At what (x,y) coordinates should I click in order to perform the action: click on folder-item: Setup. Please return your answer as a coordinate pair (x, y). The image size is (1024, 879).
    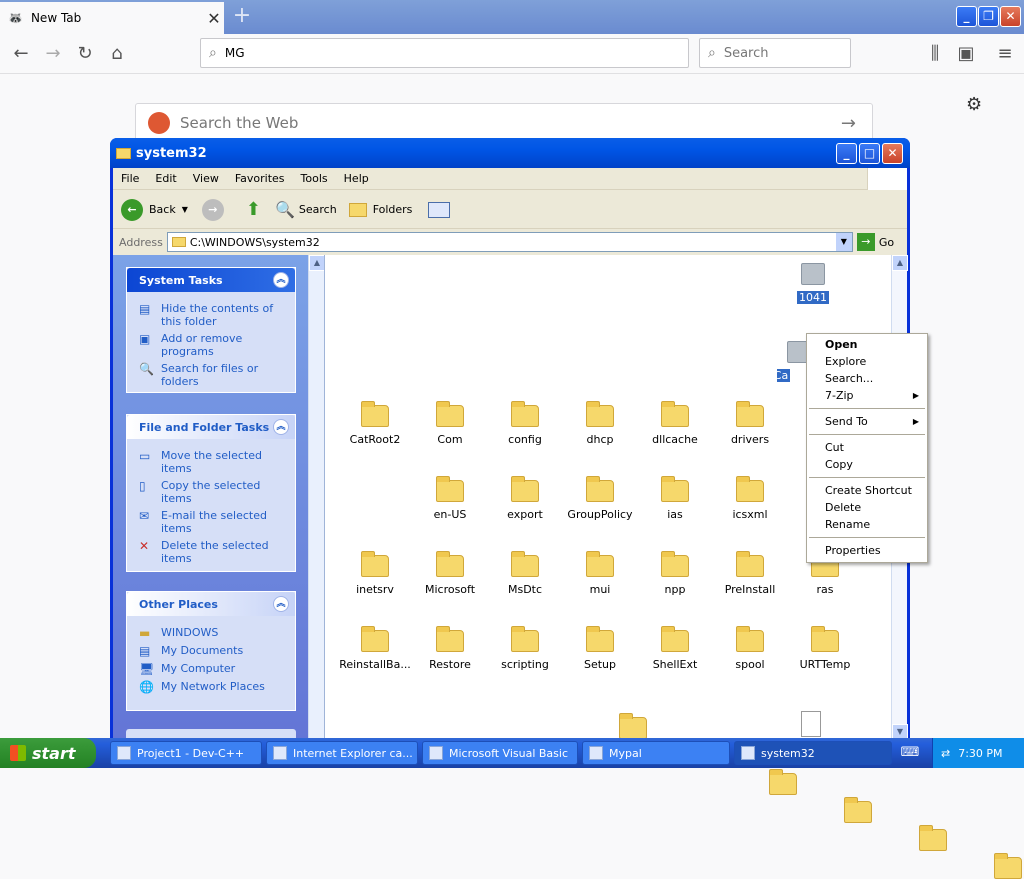
    Looking at the image, I should click on (600, 648).